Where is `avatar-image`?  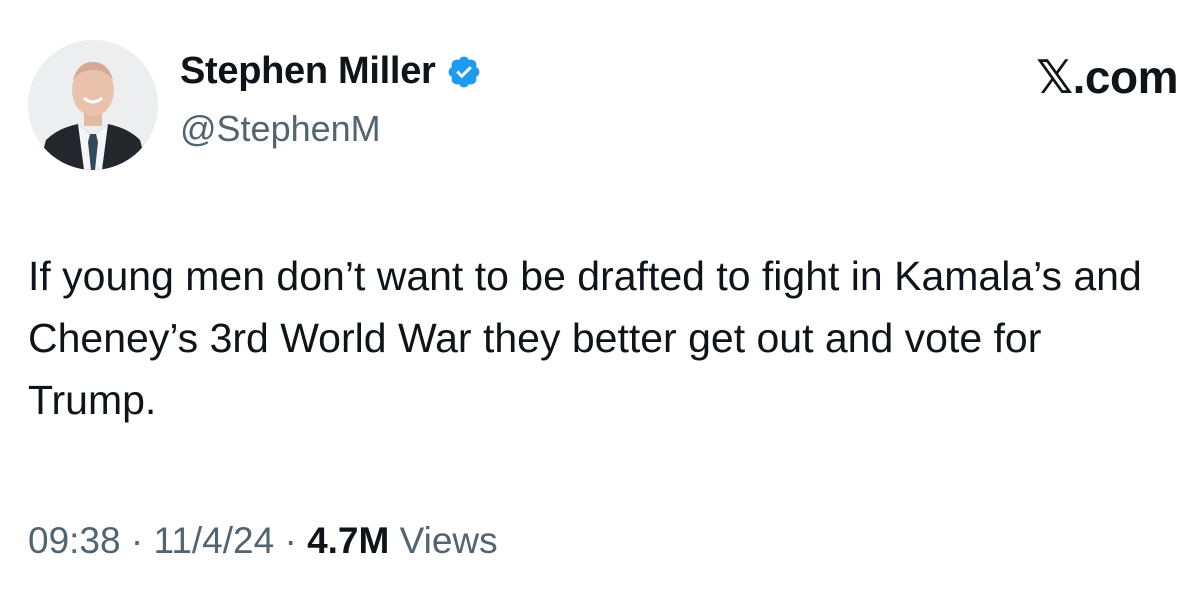
avatar-image is located at coordinates (93, 105).